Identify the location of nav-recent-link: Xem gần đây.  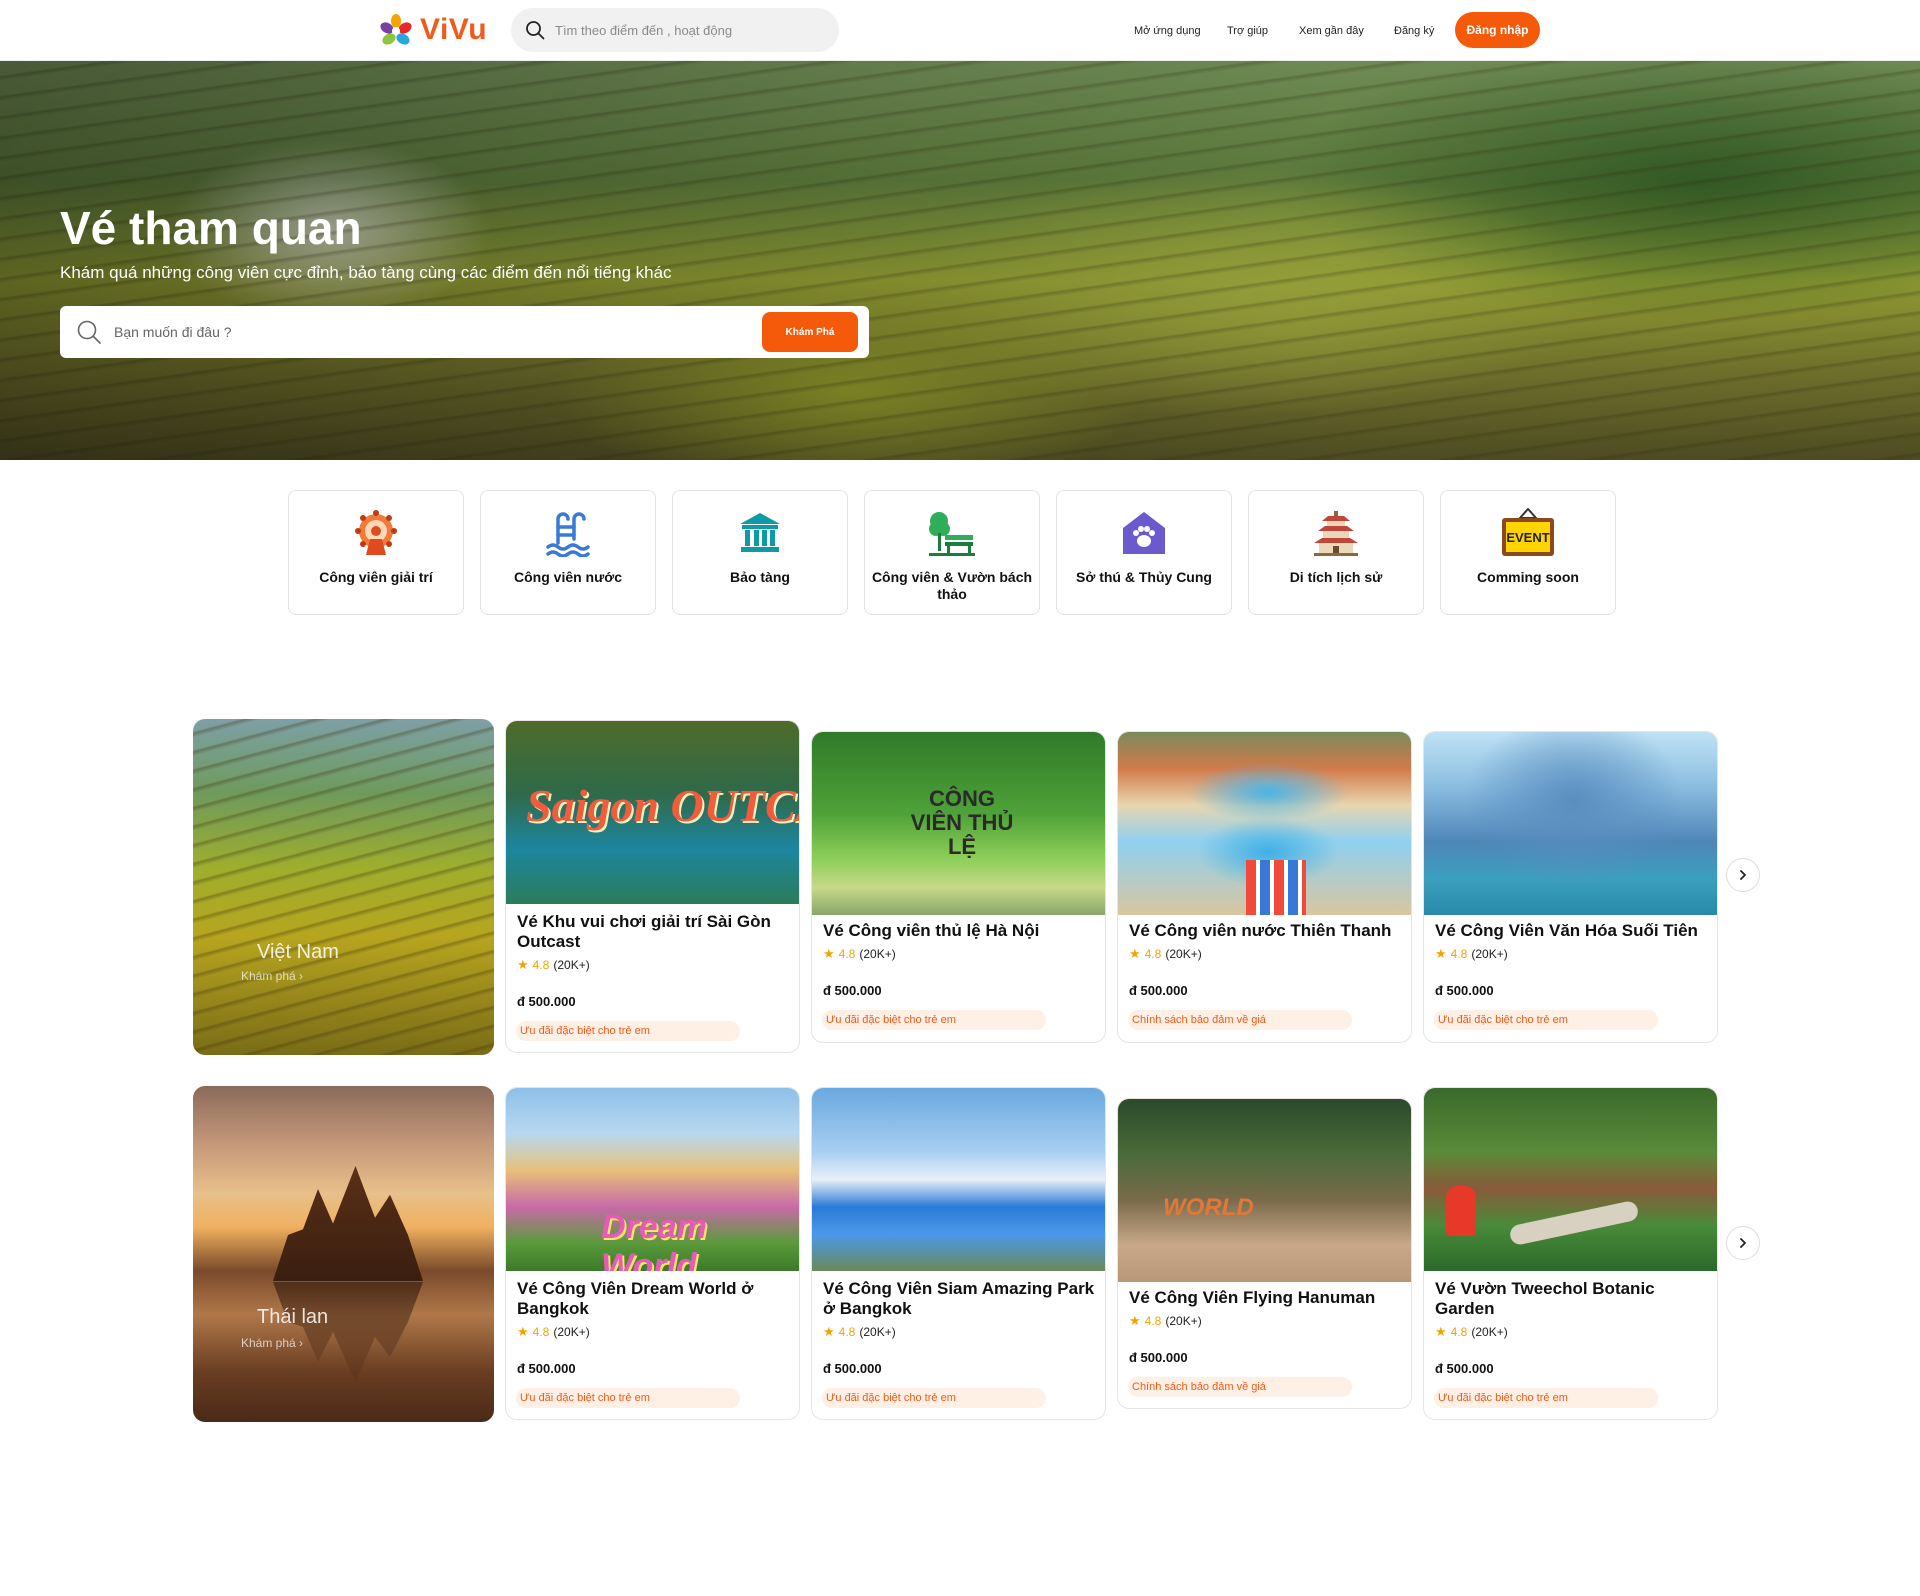
(1331, 31).